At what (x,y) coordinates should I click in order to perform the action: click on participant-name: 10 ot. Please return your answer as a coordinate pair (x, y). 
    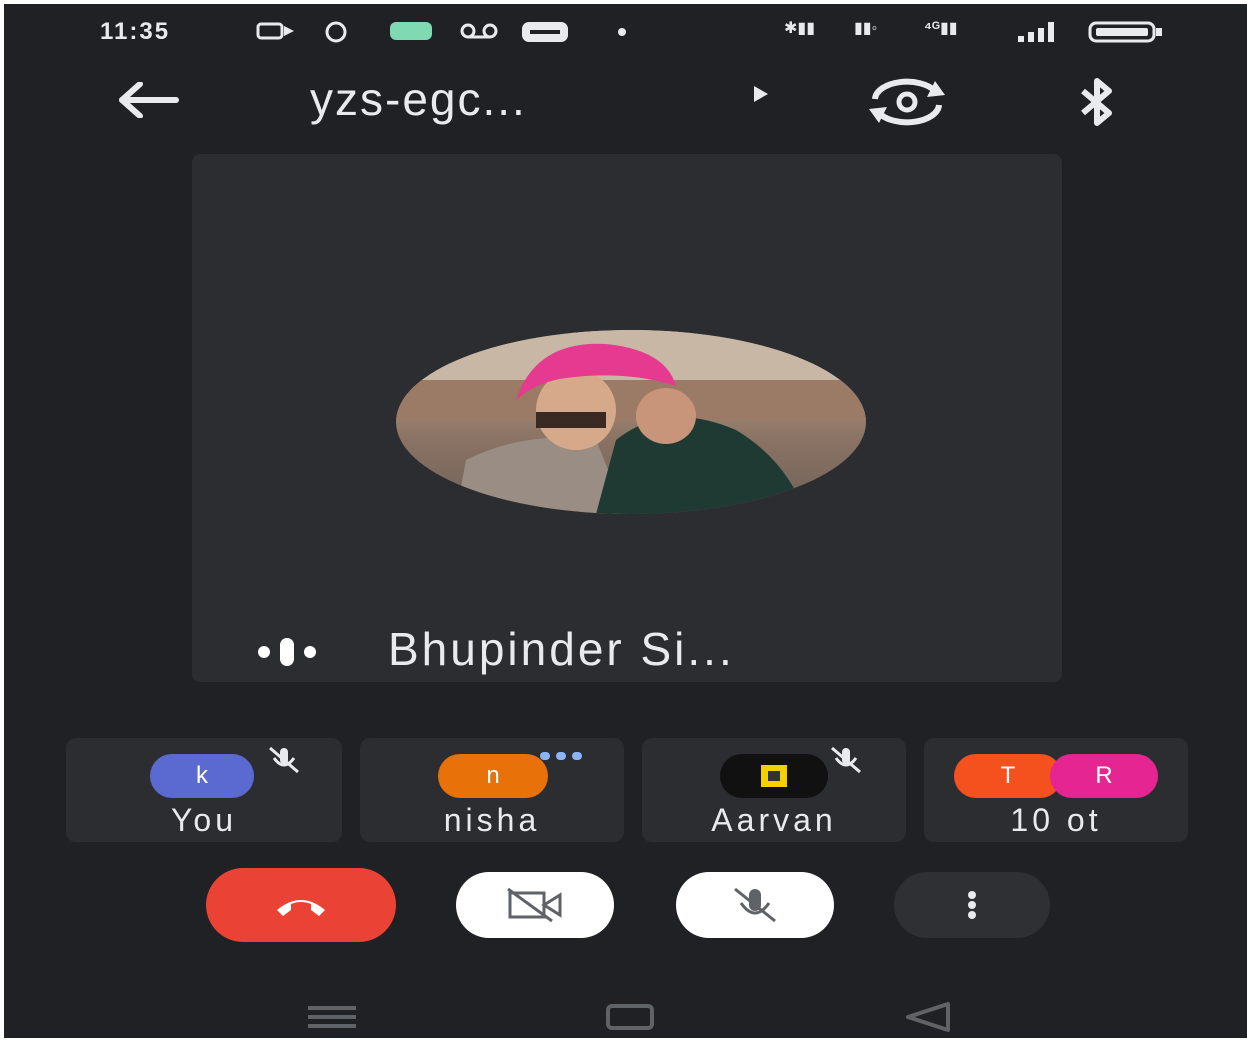
    Looking at the image, I should click on (1056, 820).